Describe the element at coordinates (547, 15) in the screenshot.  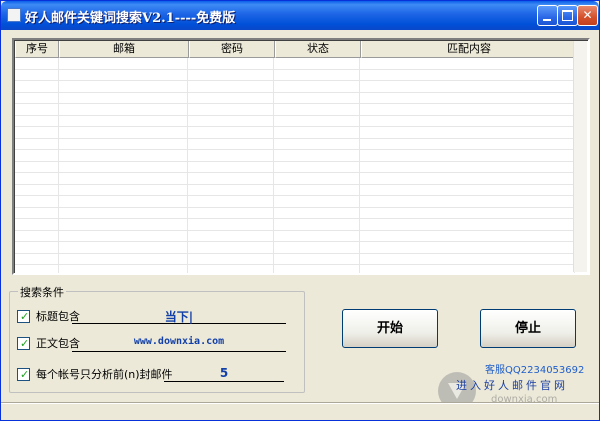
I see `minimize-button` at that location.